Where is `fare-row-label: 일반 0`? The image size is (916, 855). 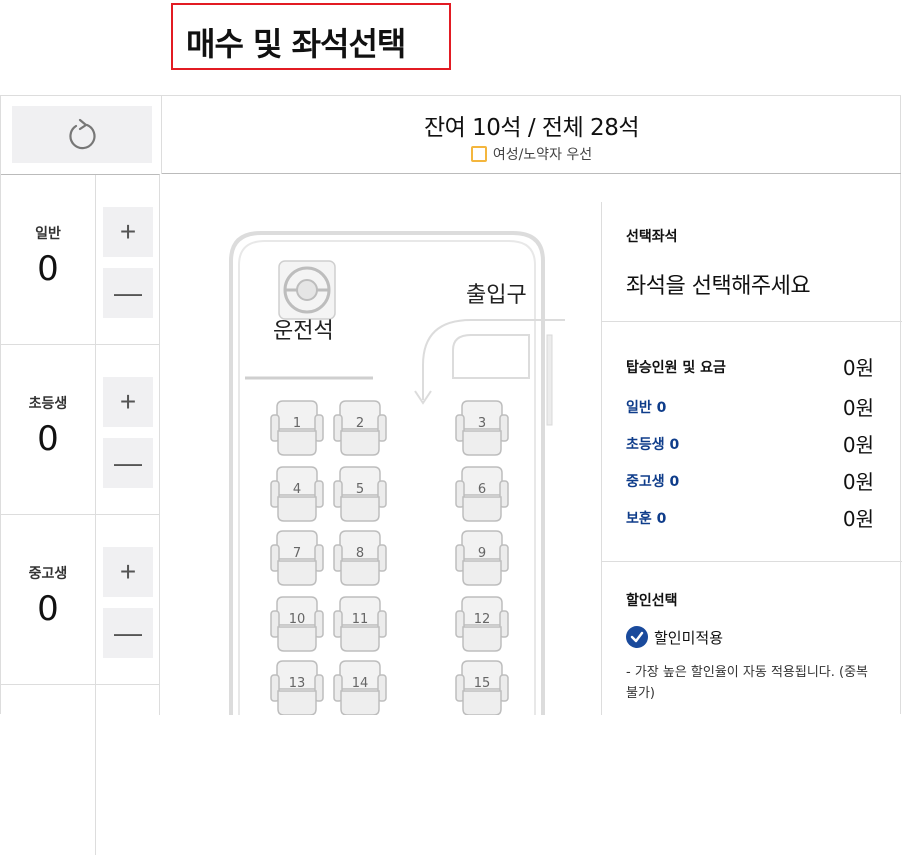 fare-row-label: 일반 0 is located at coordinates (646, 407).